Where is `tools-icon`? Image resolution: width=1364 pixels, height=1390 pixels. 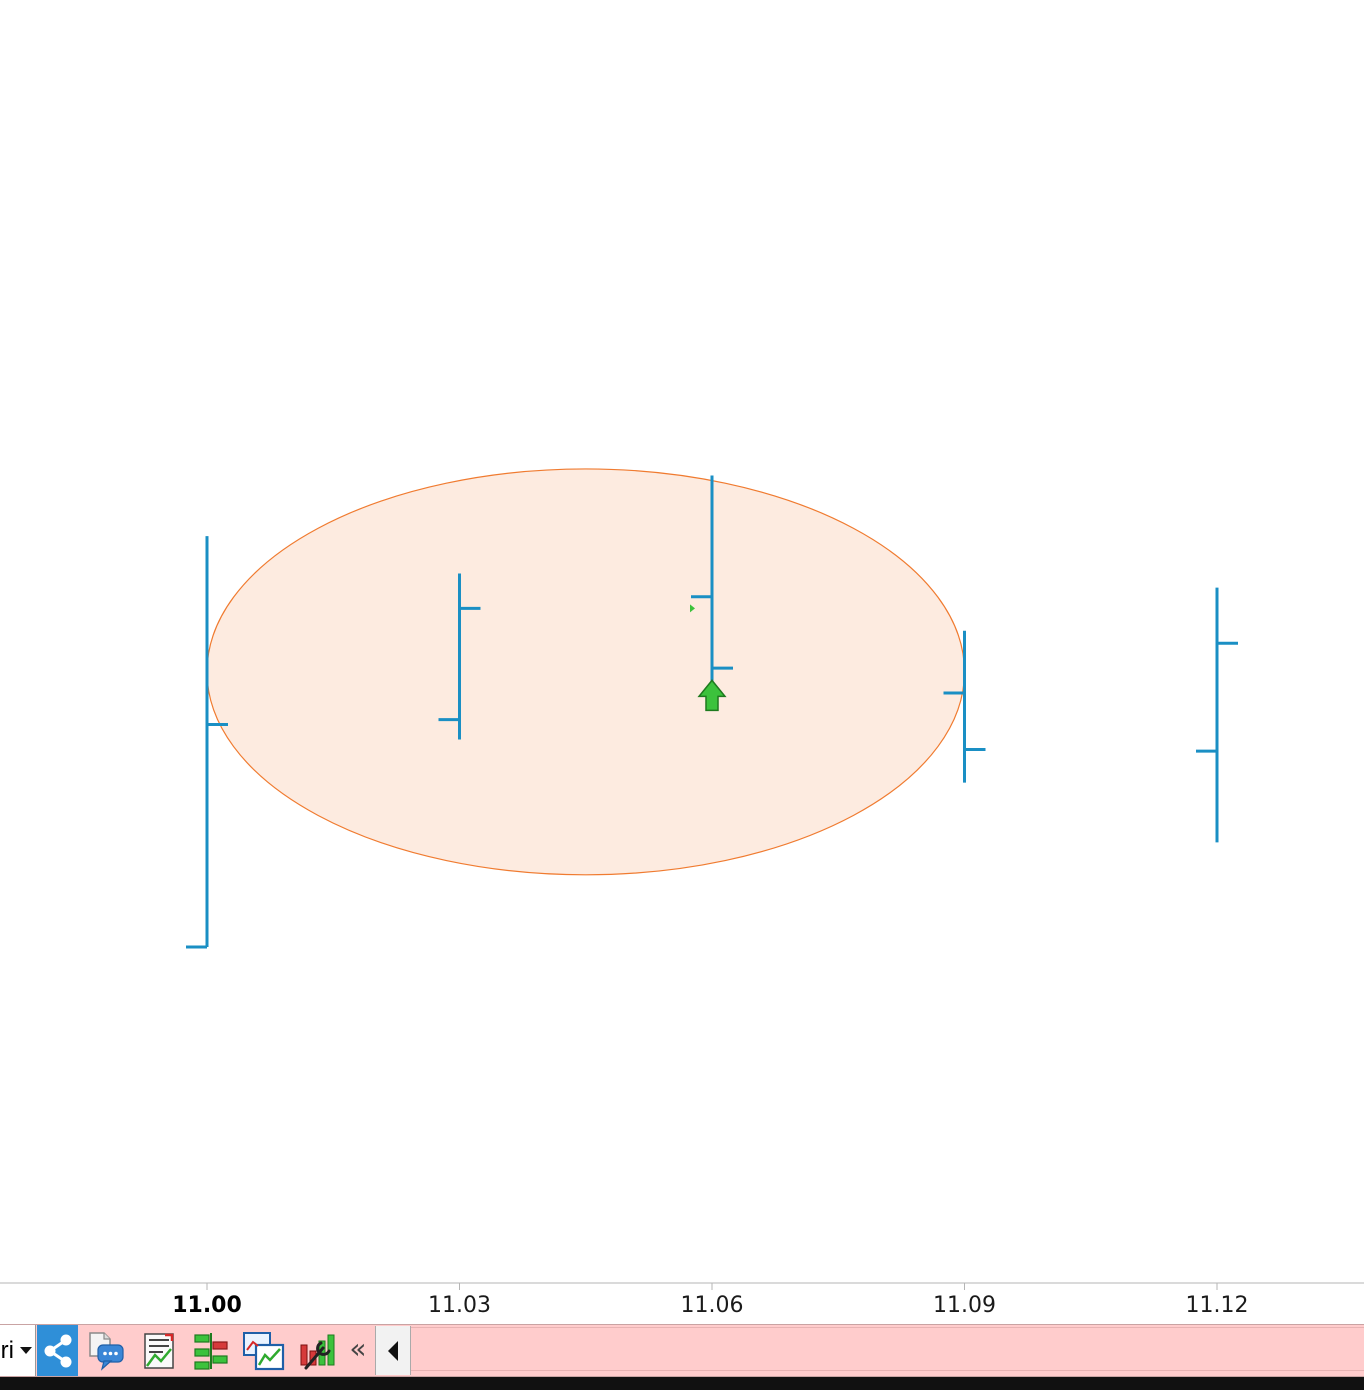
tools-icon is located at coordinates (317, 1351).